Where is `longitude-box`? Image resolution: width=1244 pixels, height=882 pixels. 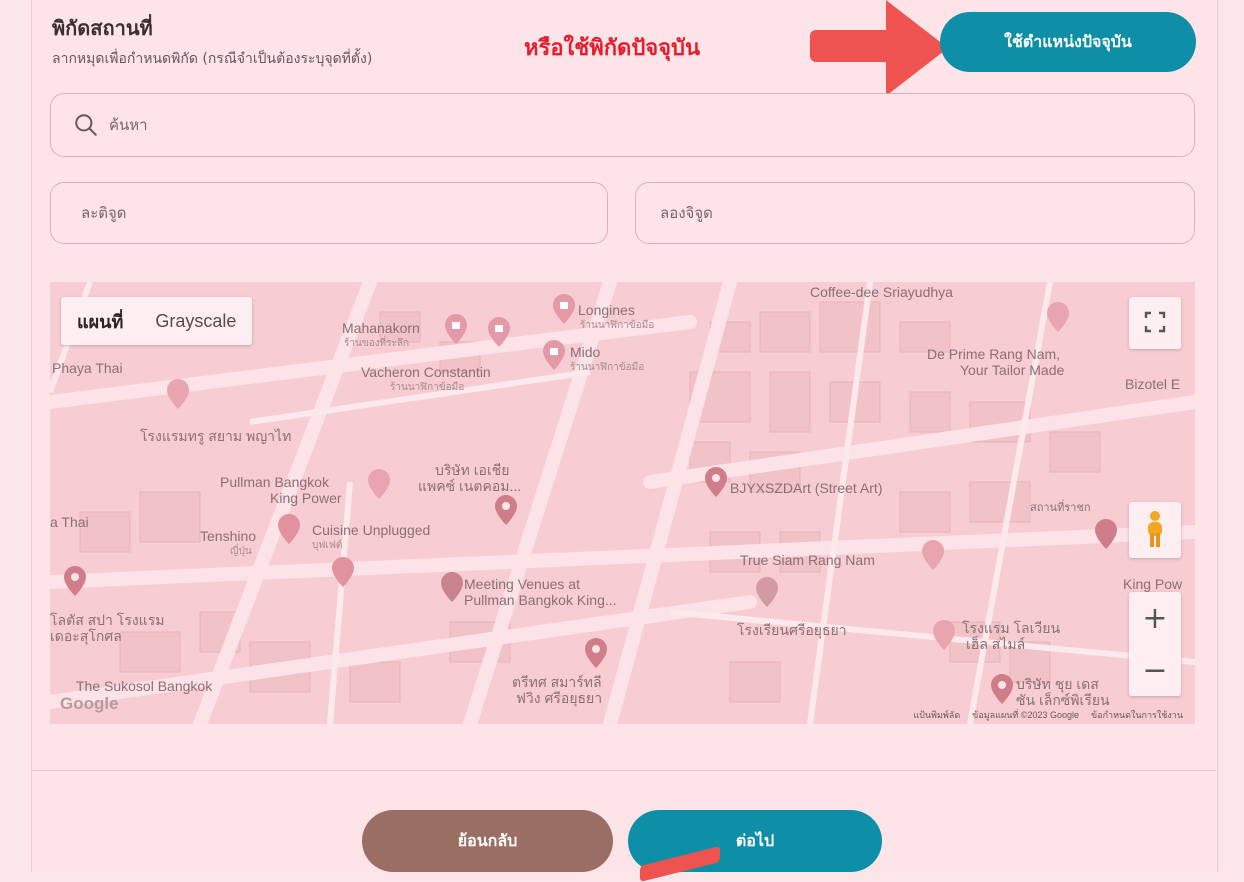
longitude-box is located at coordinates (915, 213).